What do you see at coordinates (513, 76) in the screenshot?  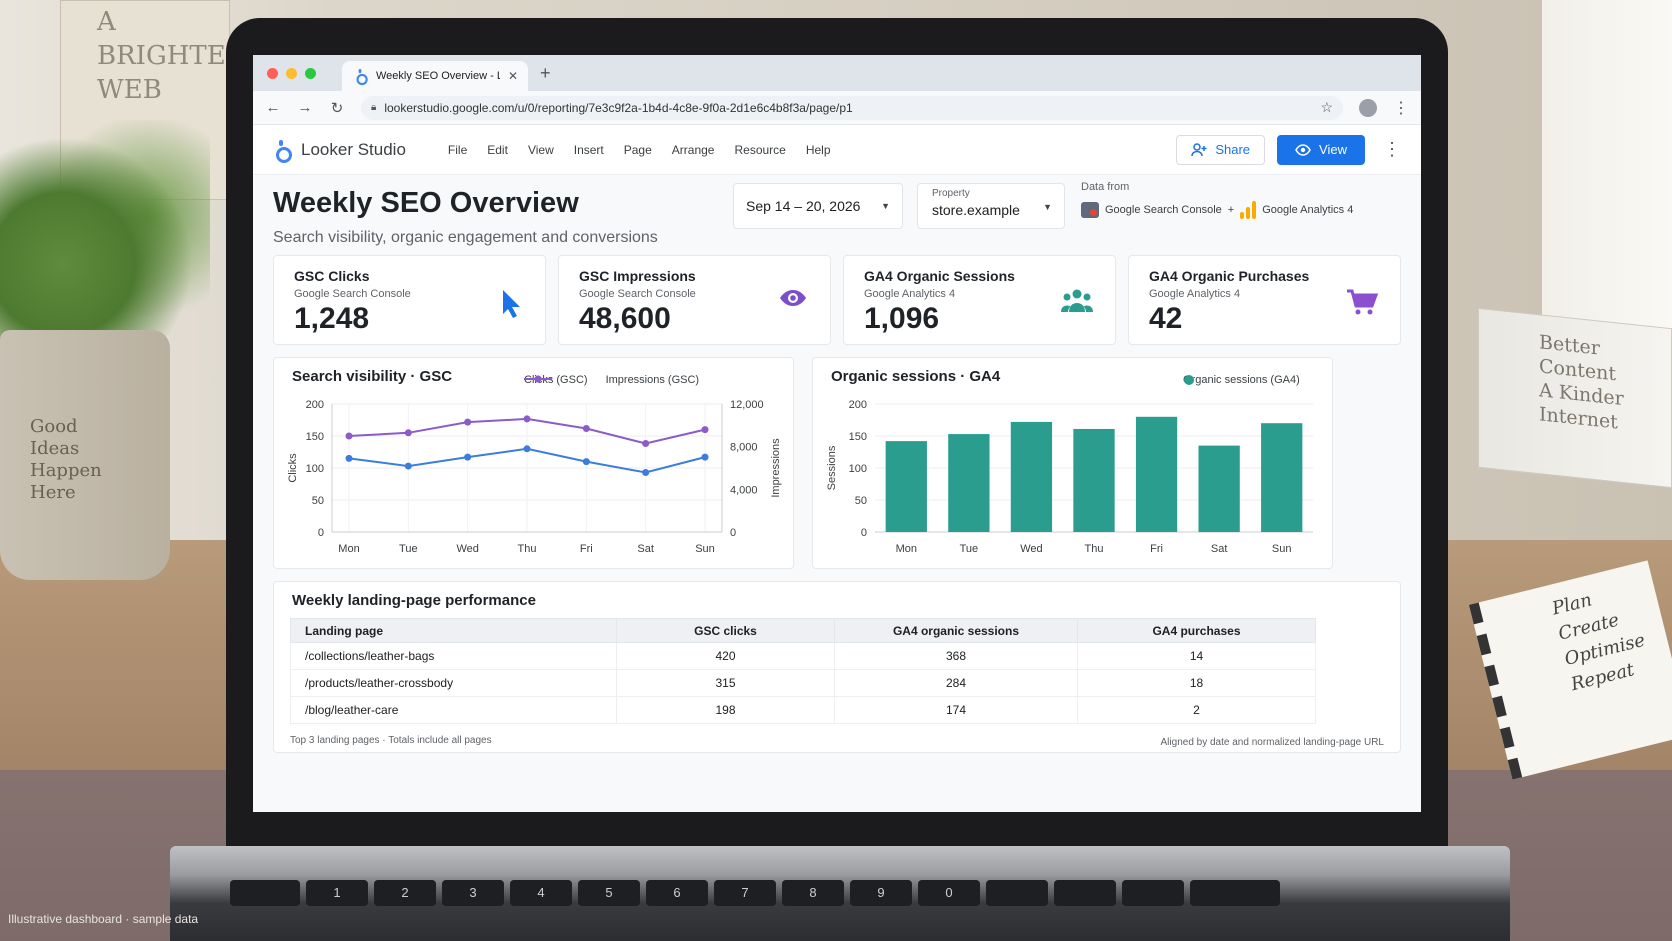 I see `close-tab-icon: ✕` at bounding box center [513, 76].